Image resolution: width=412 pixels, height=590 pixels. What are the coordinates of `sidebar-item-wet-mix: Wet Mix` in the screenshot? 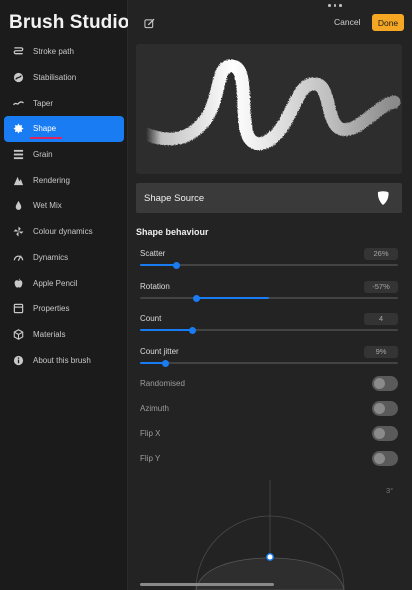 It's located at (64, 206).